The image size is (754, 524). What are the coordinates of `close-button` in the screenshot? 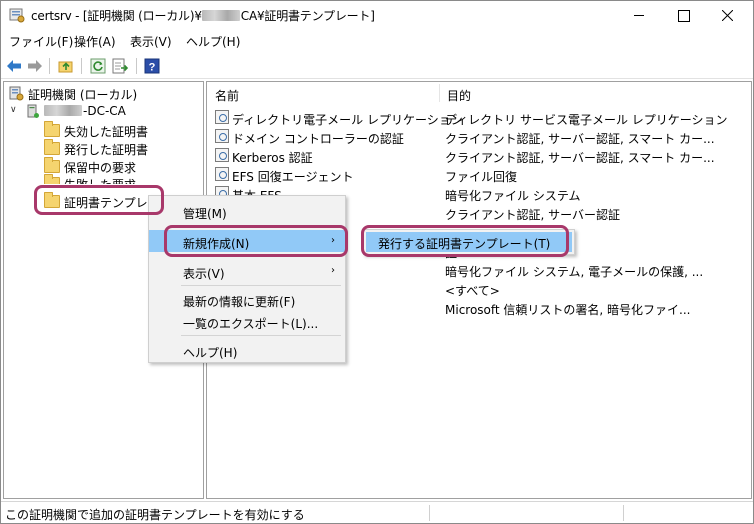 It's located at (727, 15).